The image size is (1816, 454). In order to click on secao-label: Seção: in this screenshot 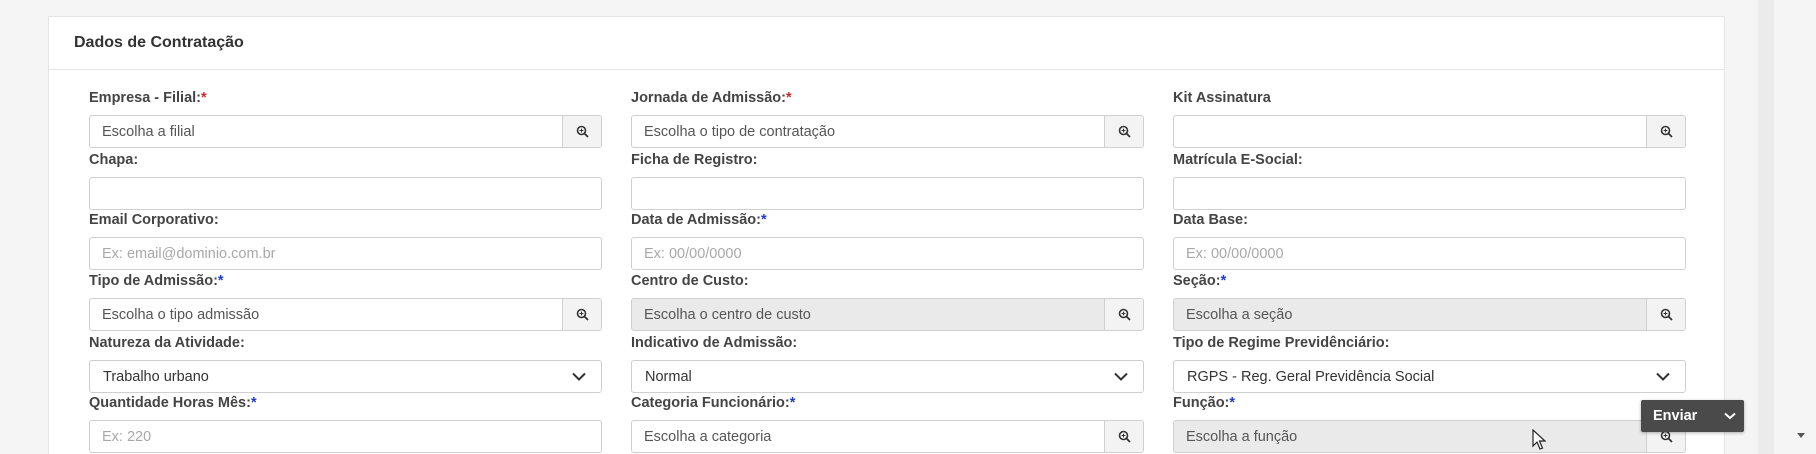, I will do `click(1197, 281)`.